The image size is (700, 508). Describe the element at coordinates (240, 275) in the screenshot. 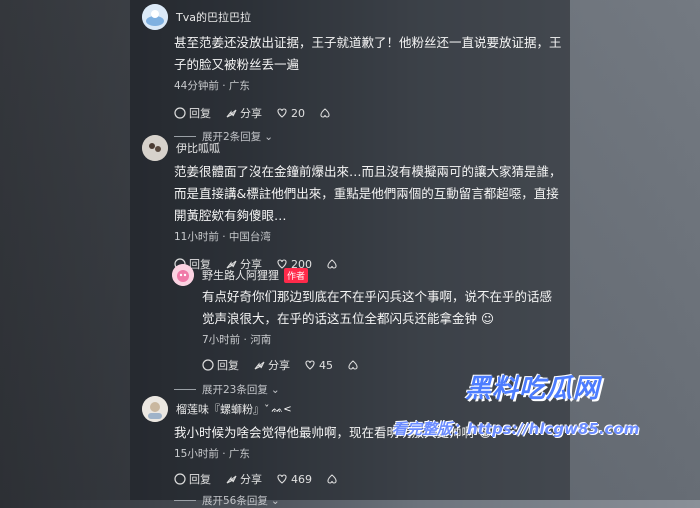

I see `username: 野生路人阿狸狸` at that location.